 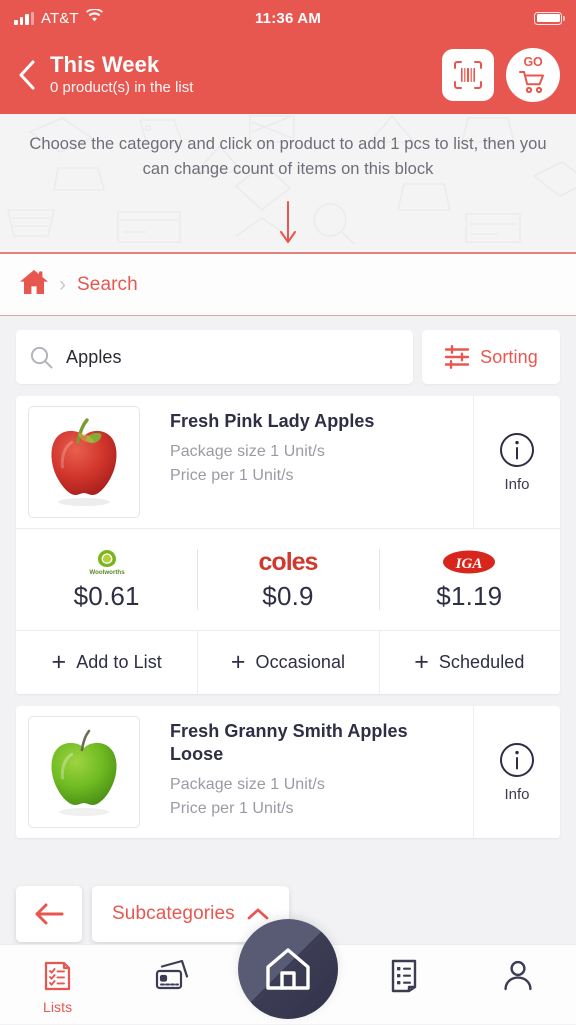 I want to click on retailer-price-cell: Woolworths $0.61, so click(x=106, y=579).